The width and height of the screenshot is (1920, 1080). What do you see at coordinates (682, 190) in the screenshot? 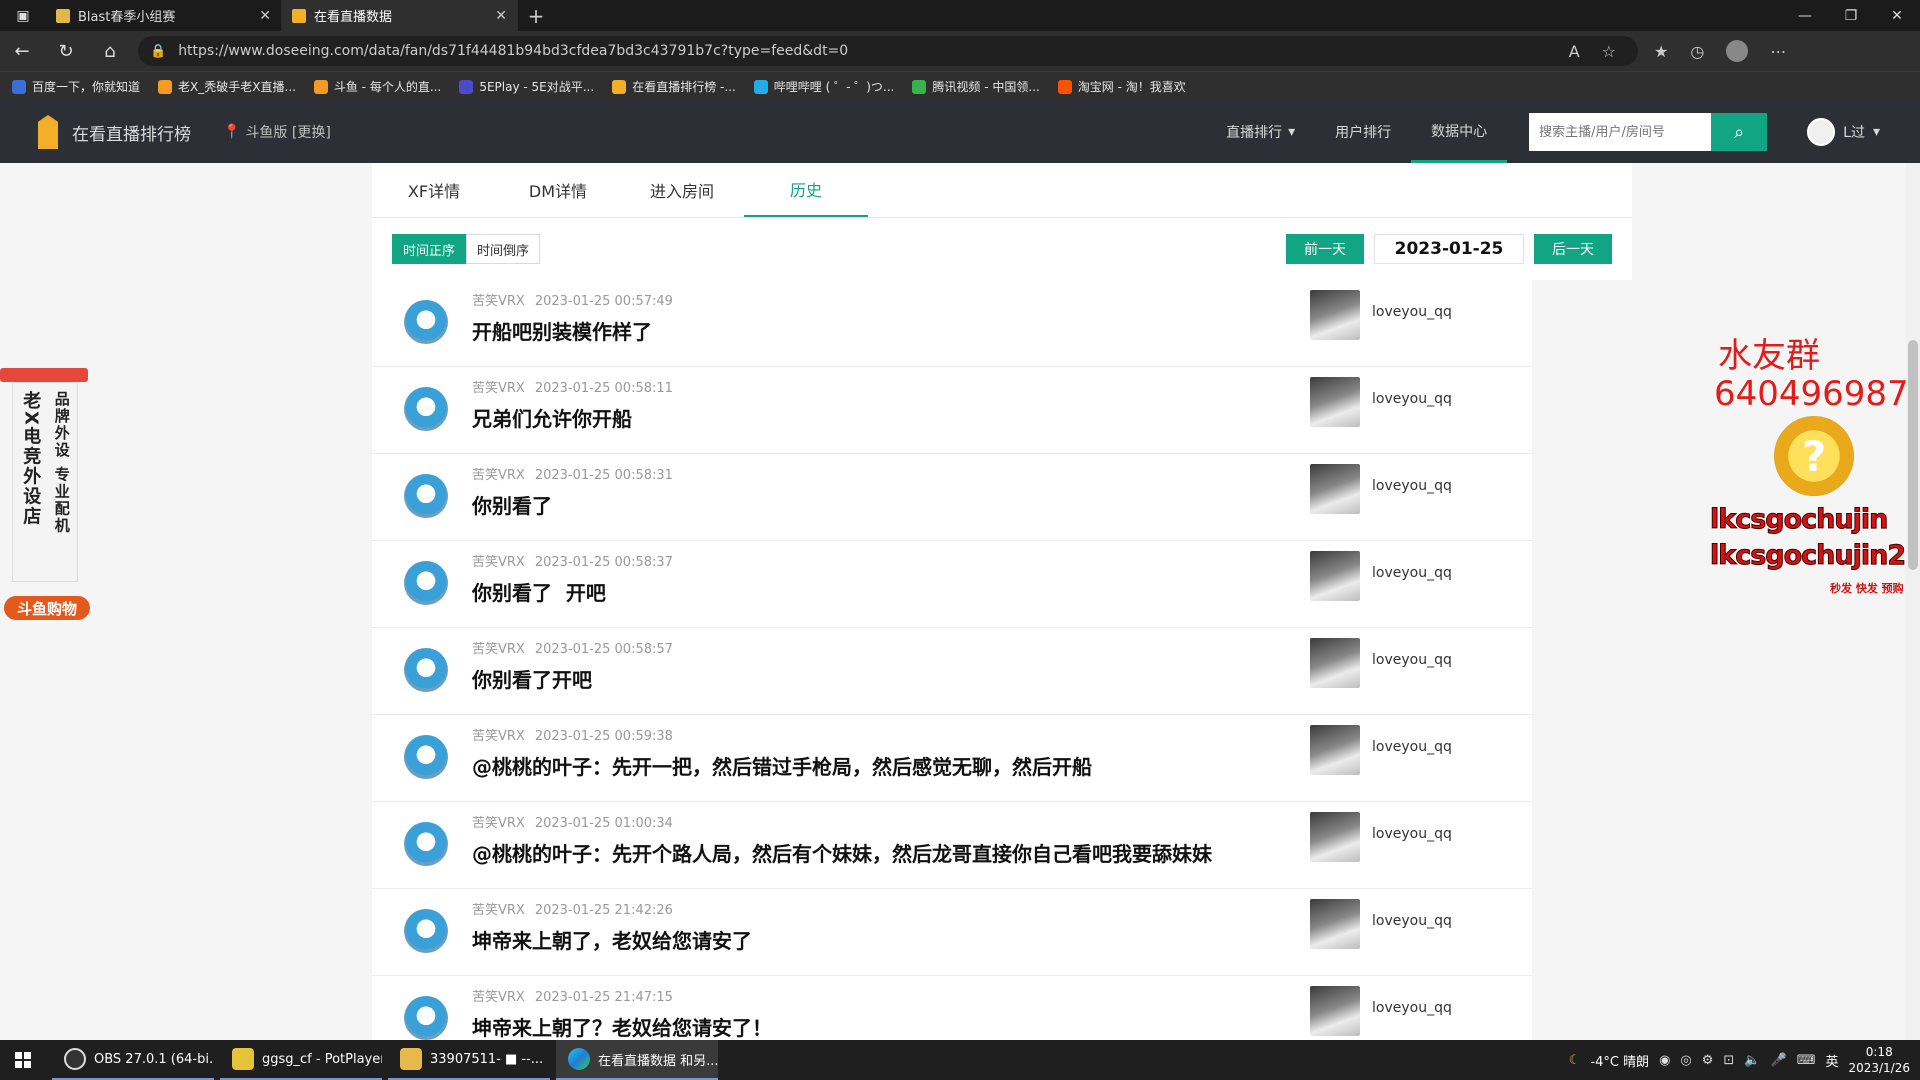
I see `tab-enter-room: 进入房间` at bounding box center [682, 190].